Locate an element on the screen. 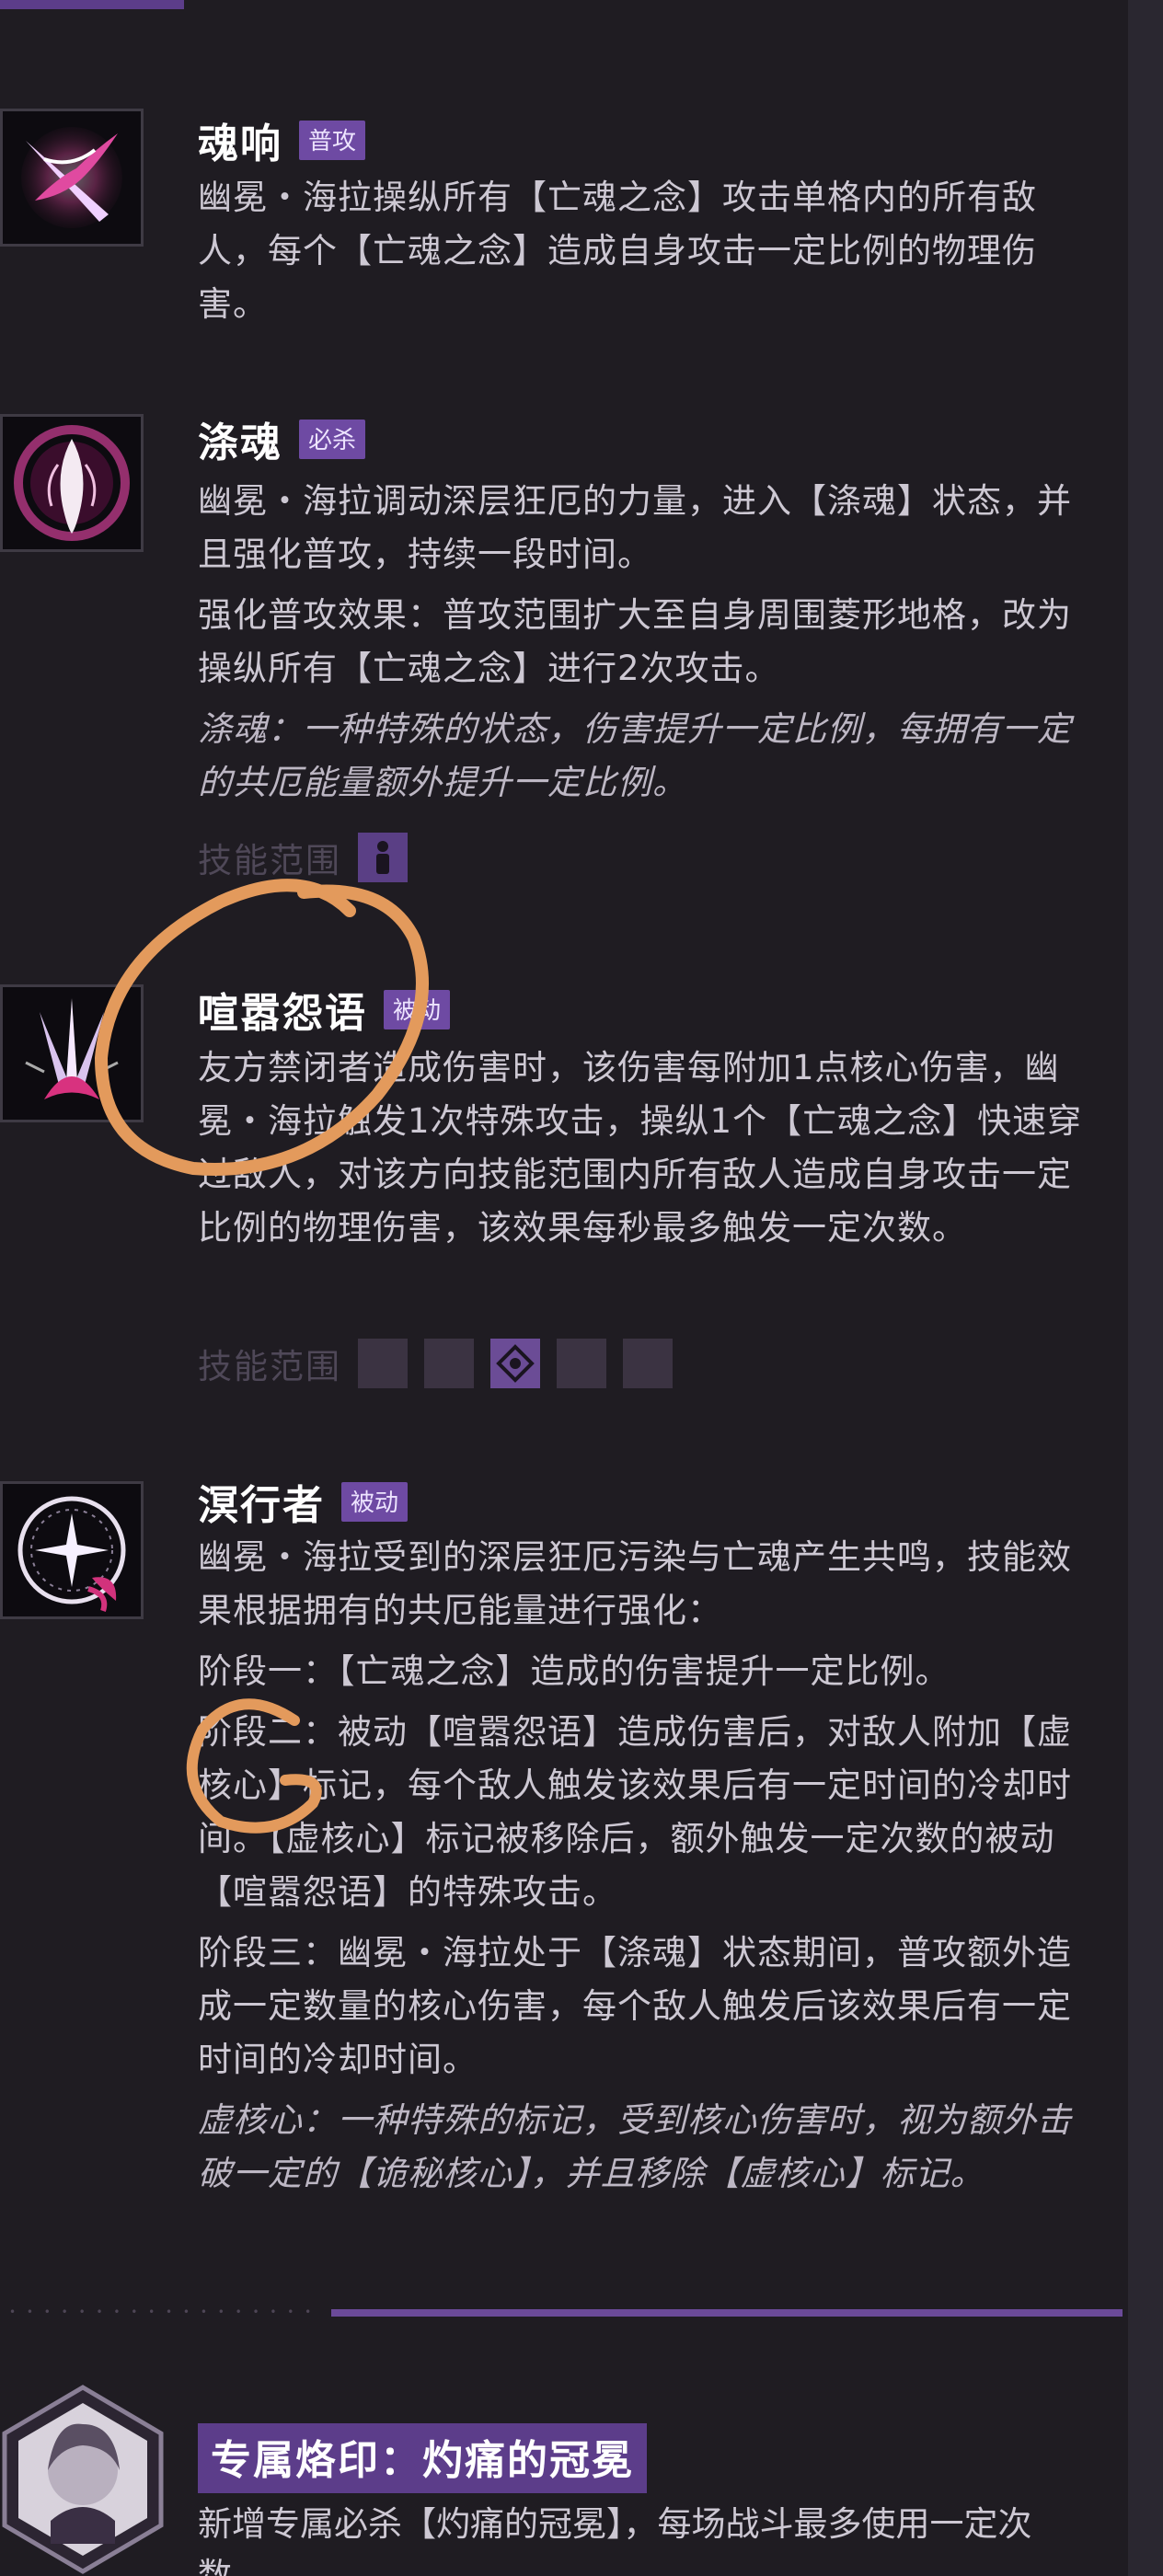 This screenshot has height=2576, width=1163. skill-name: 溟行者 is located at coordinates (262, 1505).